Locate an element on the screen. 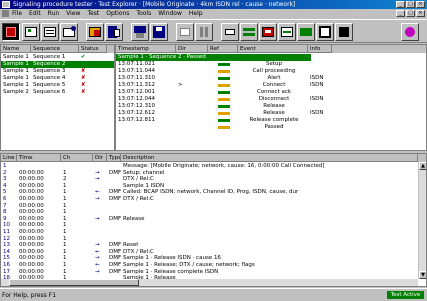  col-status: Status is located at coordinates (93, 49).